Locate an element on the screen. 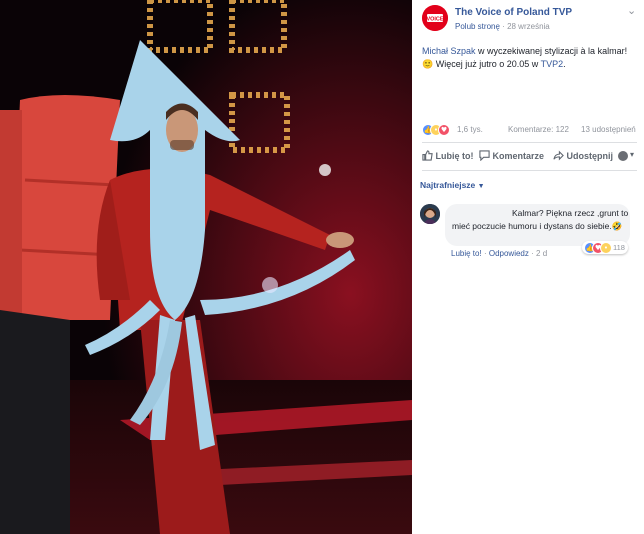 This screenshot has height=534, width=644. channel-link: TVP2 is located at coordinates (552, 64).